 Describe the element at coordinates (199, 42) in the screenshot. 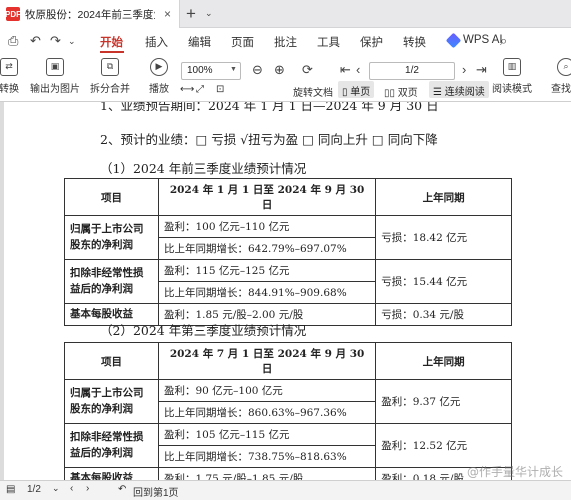

I see `menu-edit: 编辑` at that location.